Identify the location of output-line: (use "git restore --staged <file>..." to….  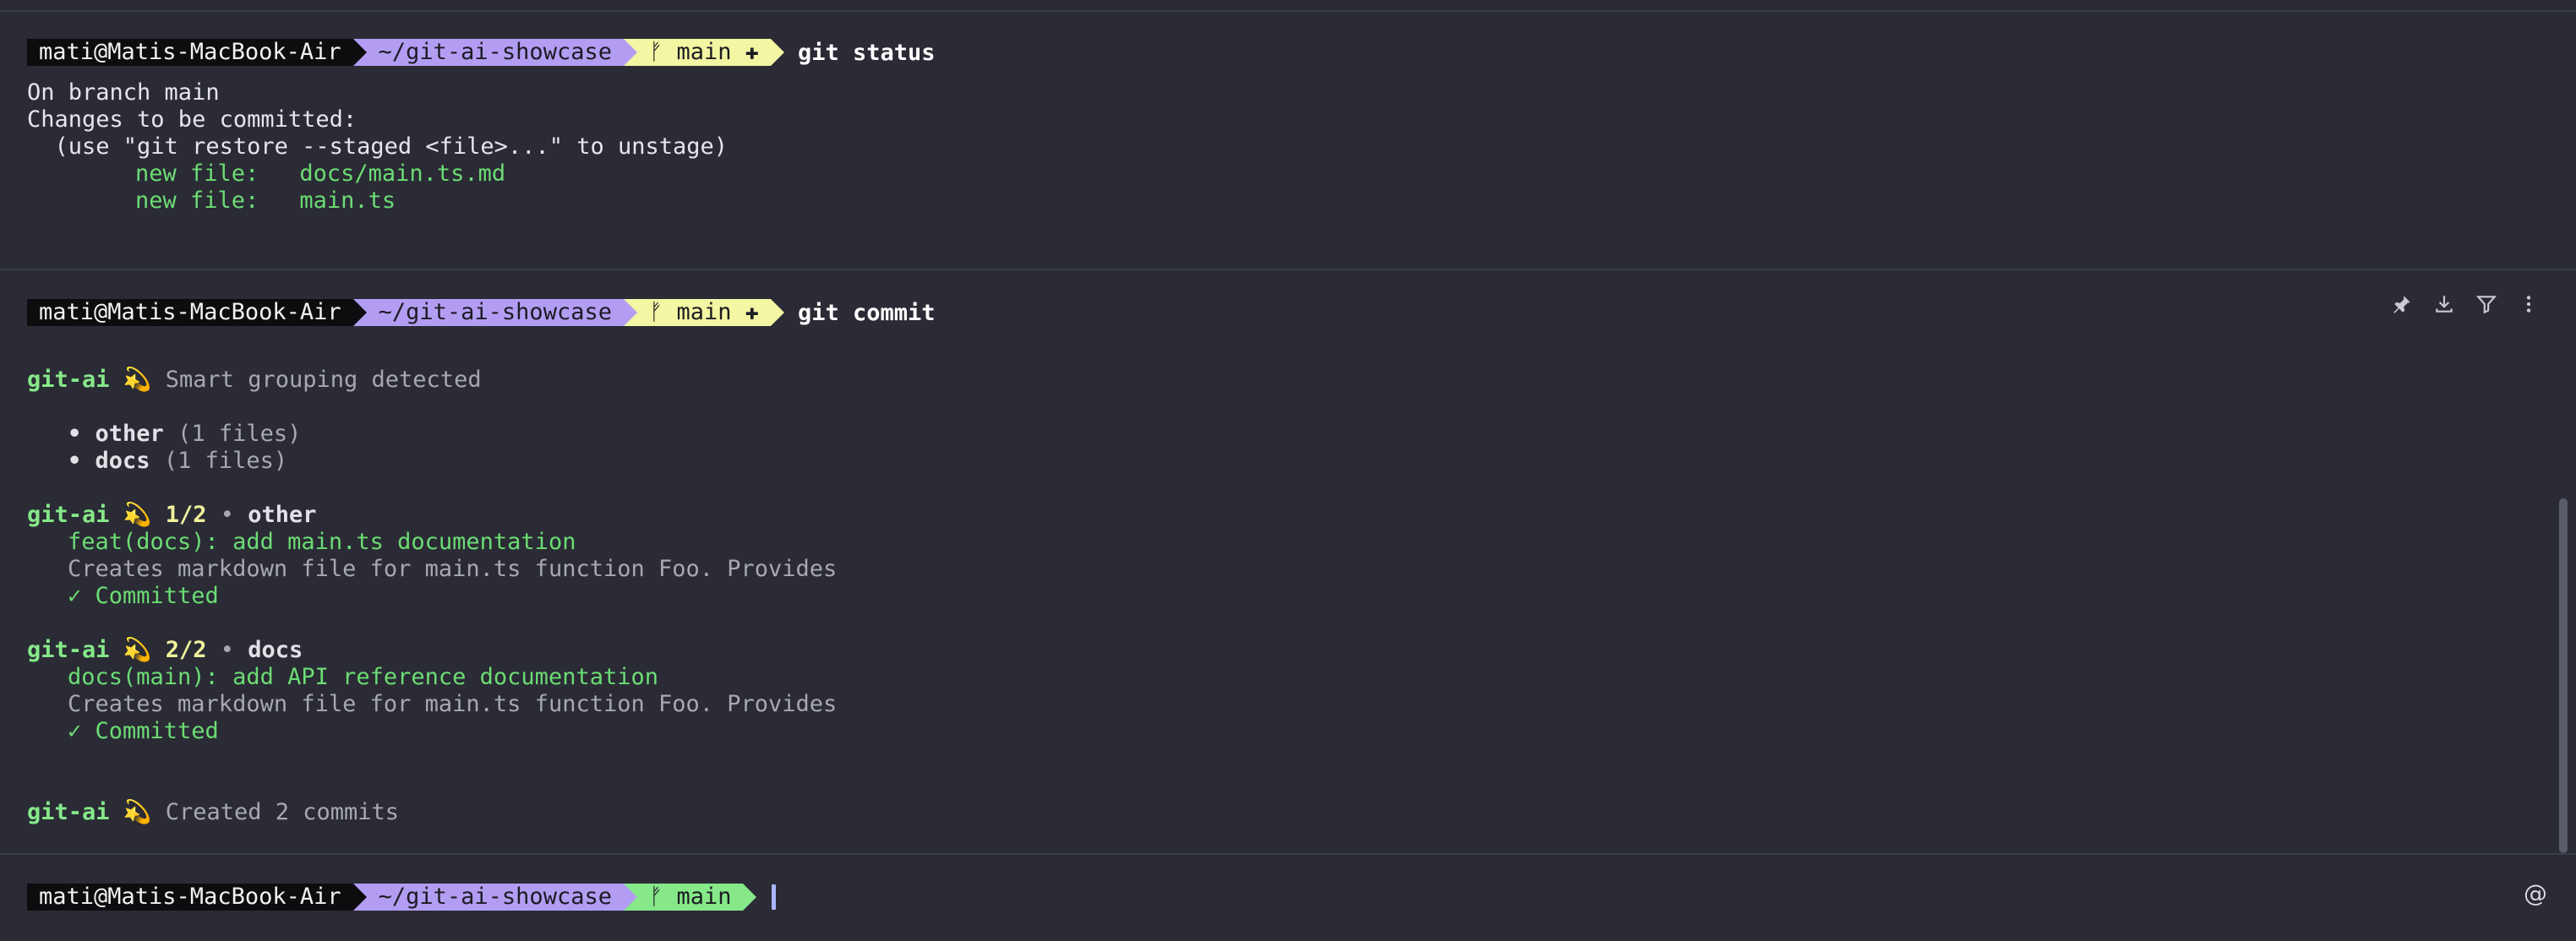
(378, 146).